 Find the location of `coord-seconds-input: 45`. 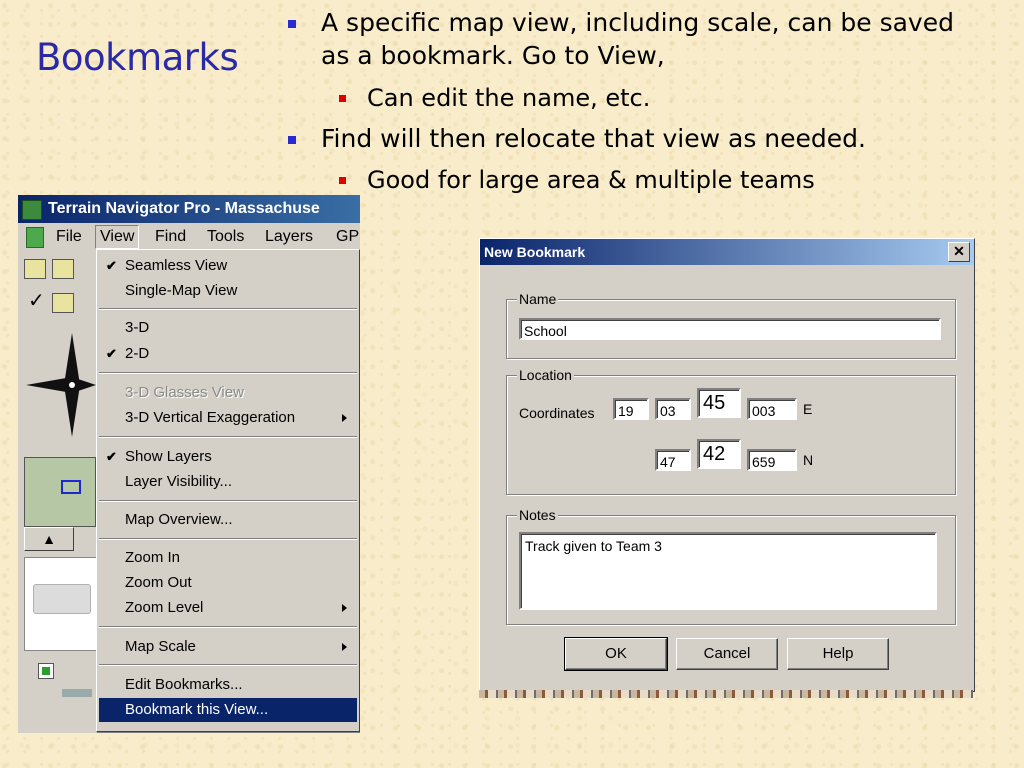

coord-seconds-input: 45 is located at coordinates (719, 403).